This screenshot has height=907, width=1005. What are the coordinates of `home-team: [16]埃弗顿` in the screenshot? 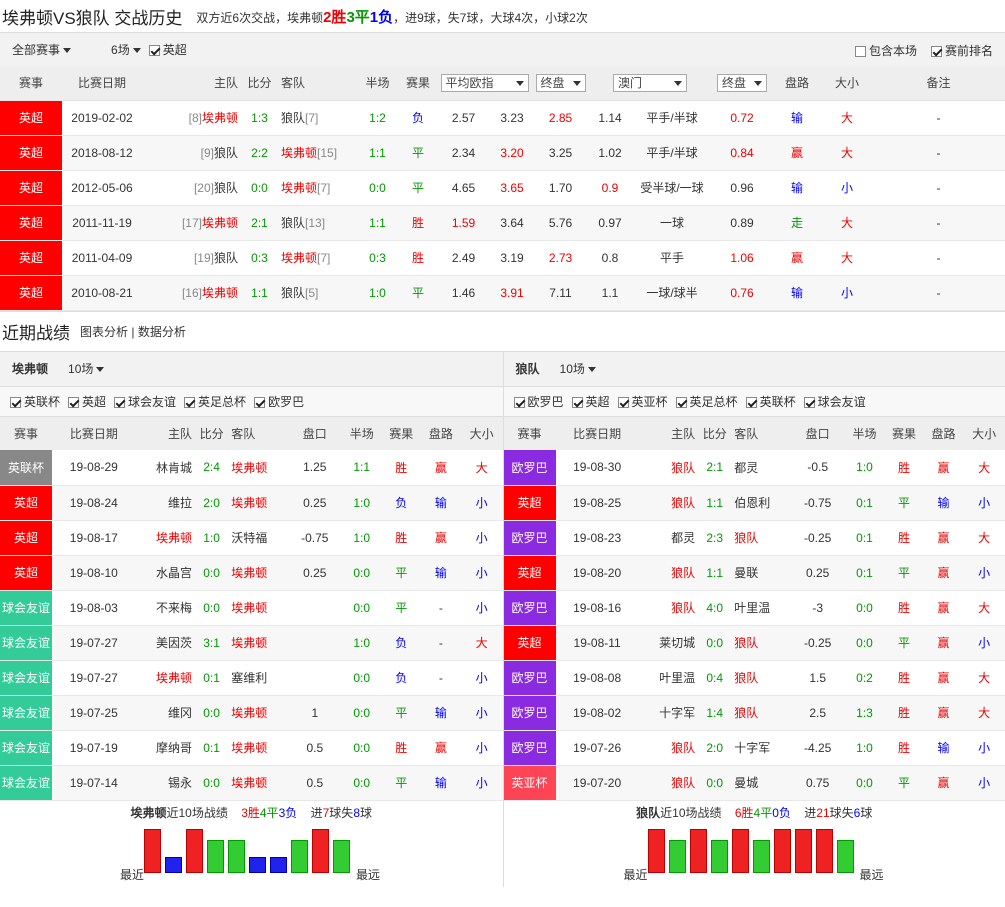 It's located at (192, 293).